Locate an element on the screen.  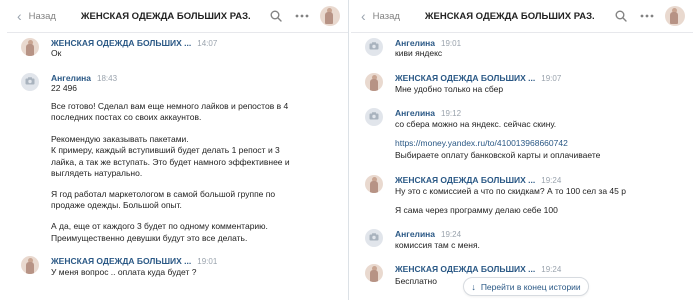
message-text: Бесплатно is located at coordinates (416, 281).